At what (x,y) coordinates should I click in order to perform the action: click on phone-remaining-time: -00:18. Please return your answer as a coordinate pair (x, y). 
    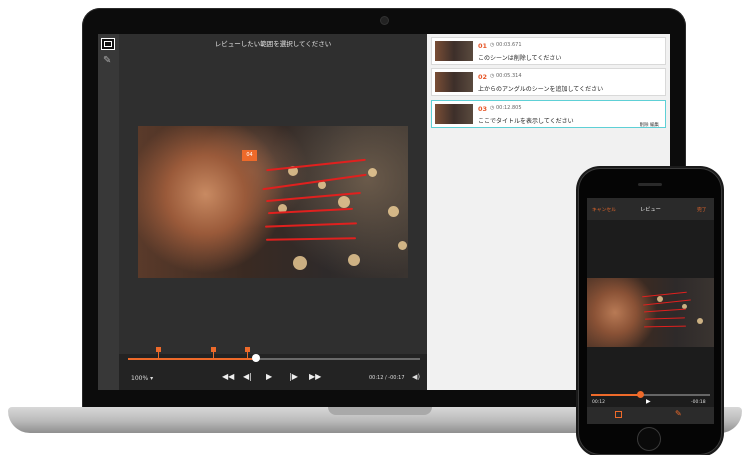
    Looking at the image, I should click on (698, 402).